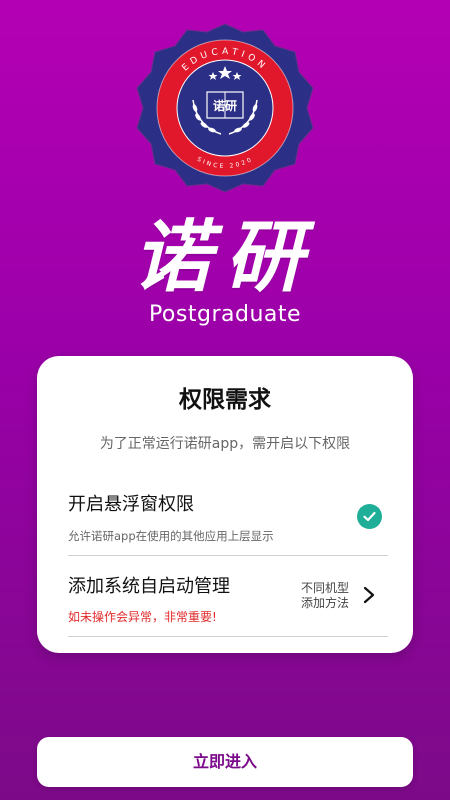 The image size is (450, 800). Describe the element at coordinates (225, 762) in the screenshot. I see `enter-now-button: 立即进入` at that location.